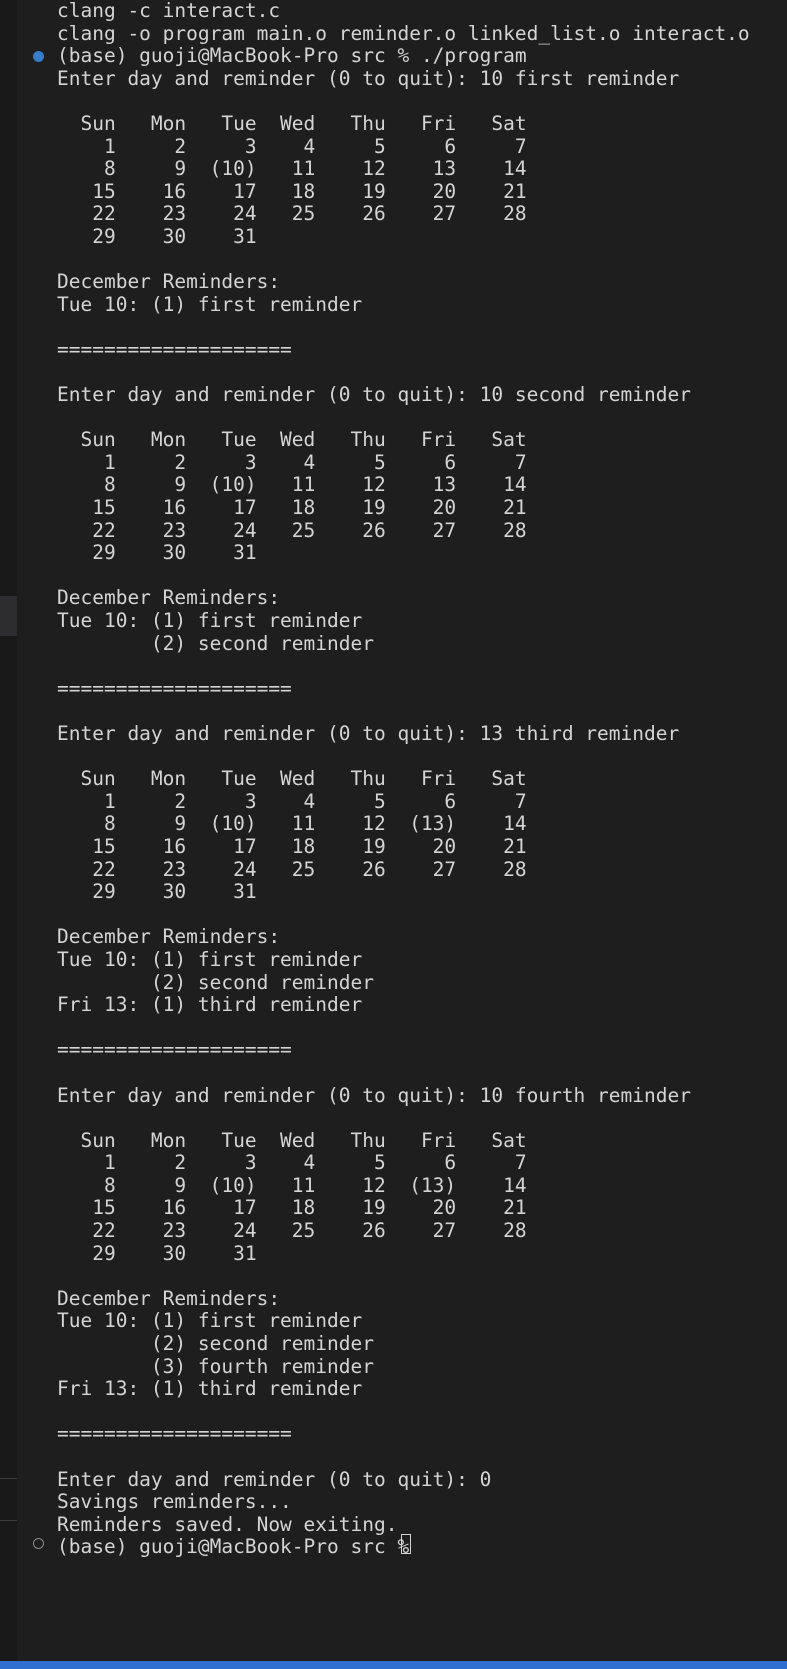 The height and width of the screenshot is (1669, 787). I want to click on terminal-line: Enter day and reminder (0 to quit): 0, so click(274, 1479).